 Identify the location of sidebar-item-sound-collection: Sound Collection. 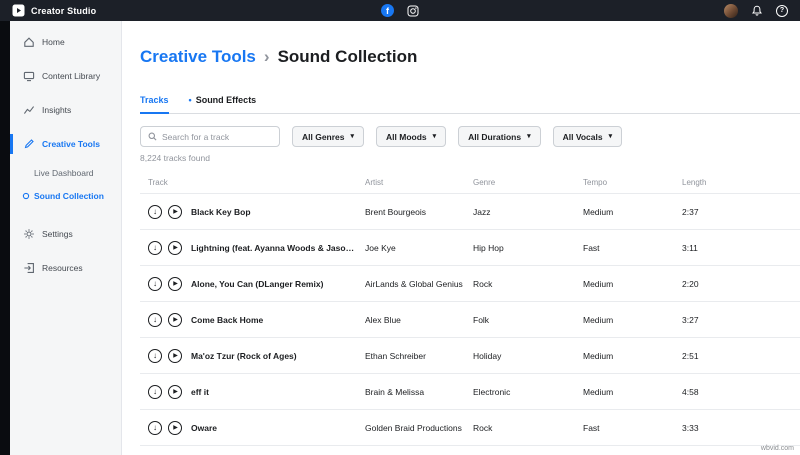
(65, 195).